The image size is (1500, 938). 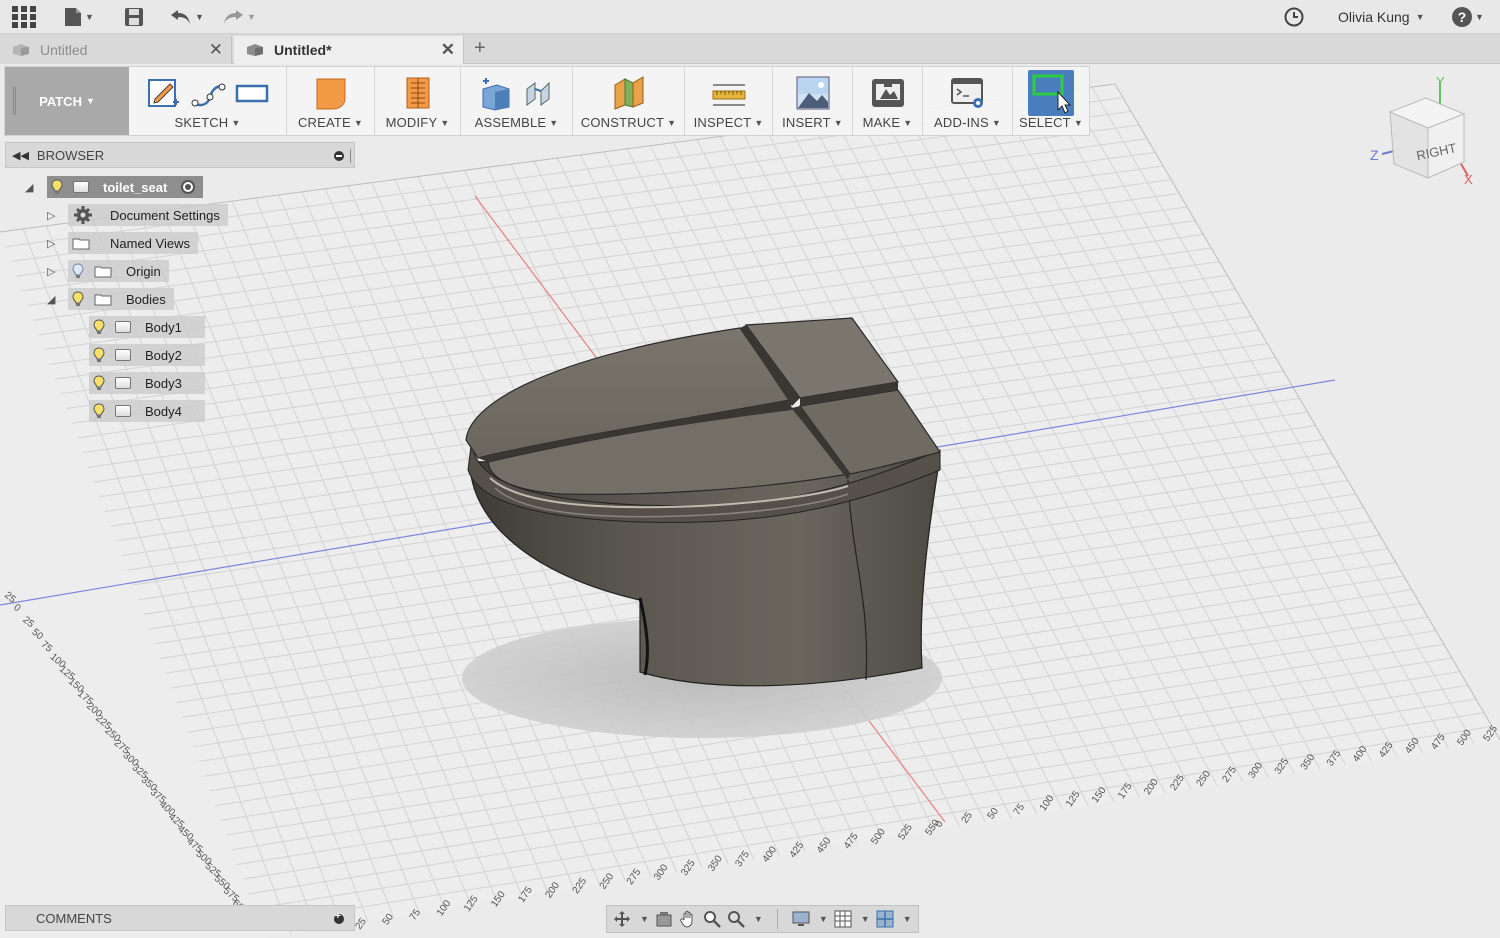 I want to click on browser-root-node: toilet_seat, so click(x=125, y=187).